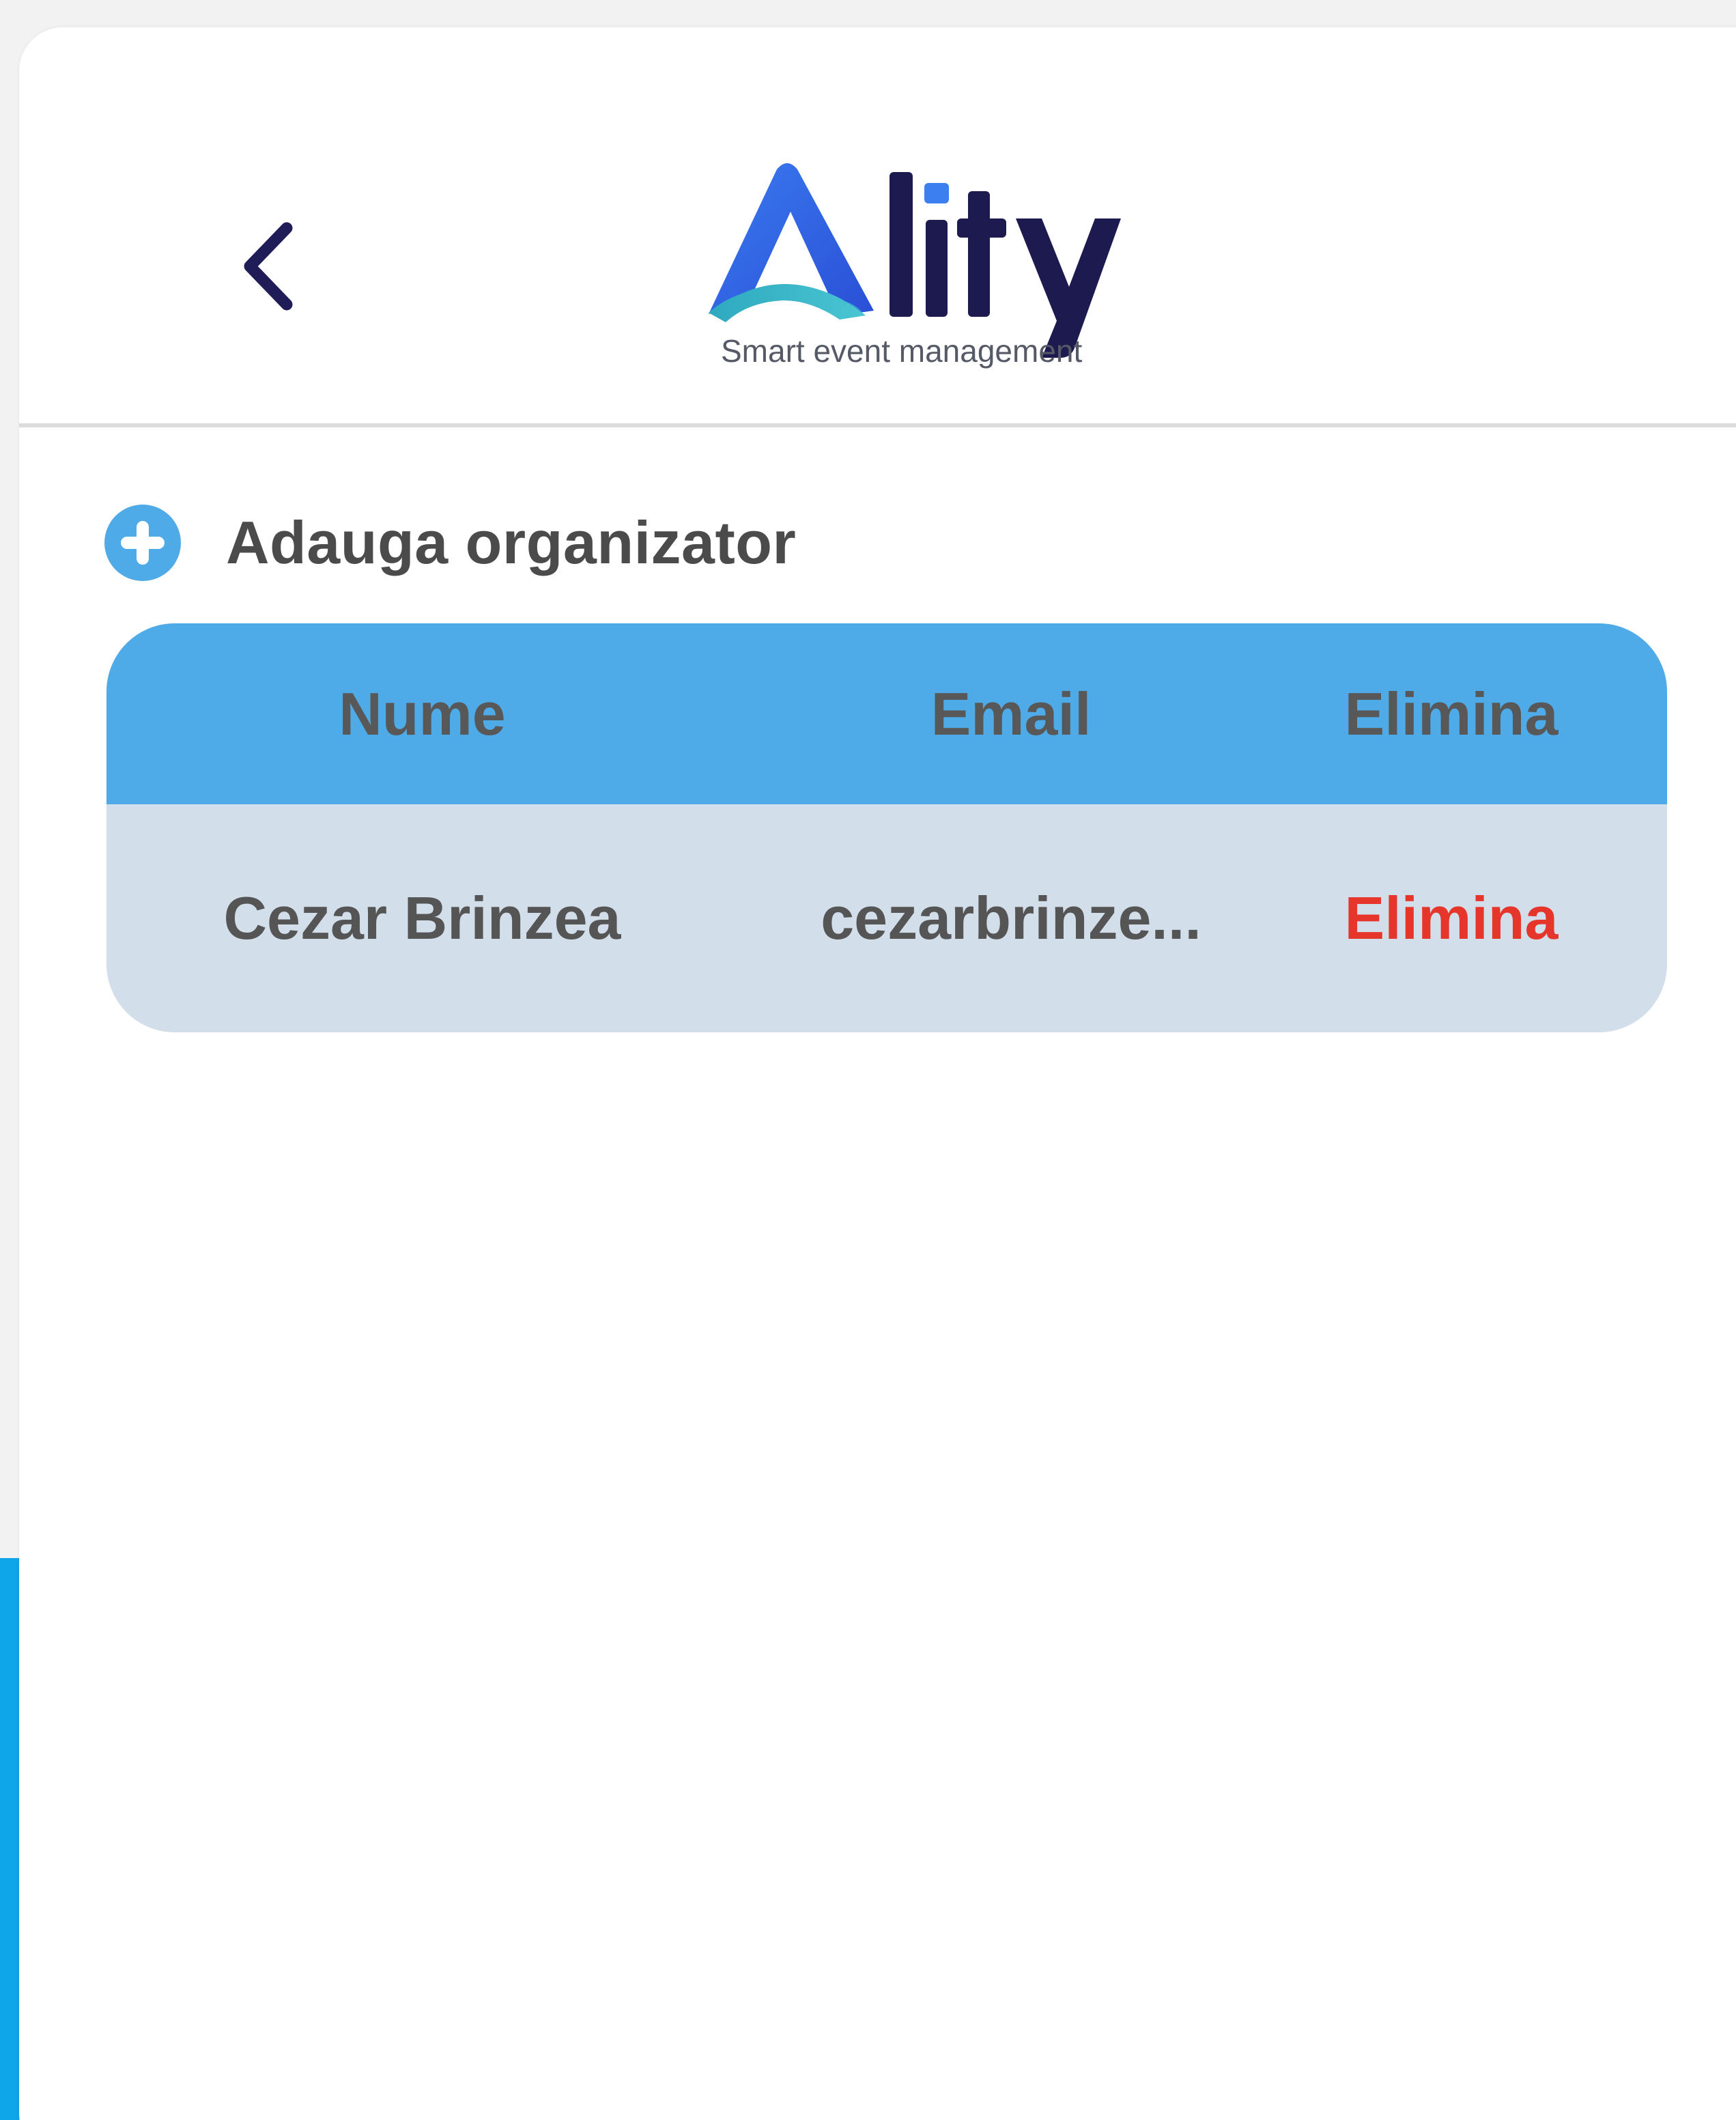  I want to click on table-row: Cezar Brinzea cezarbrinze... Elimina, so click(887, 918).